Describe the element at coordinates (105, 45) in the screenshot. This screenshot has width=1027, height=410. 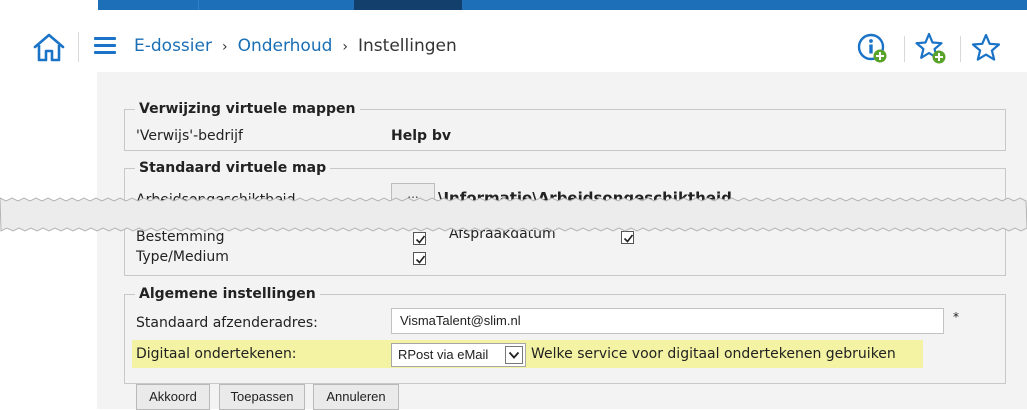
I see `menu-icon` at that location.